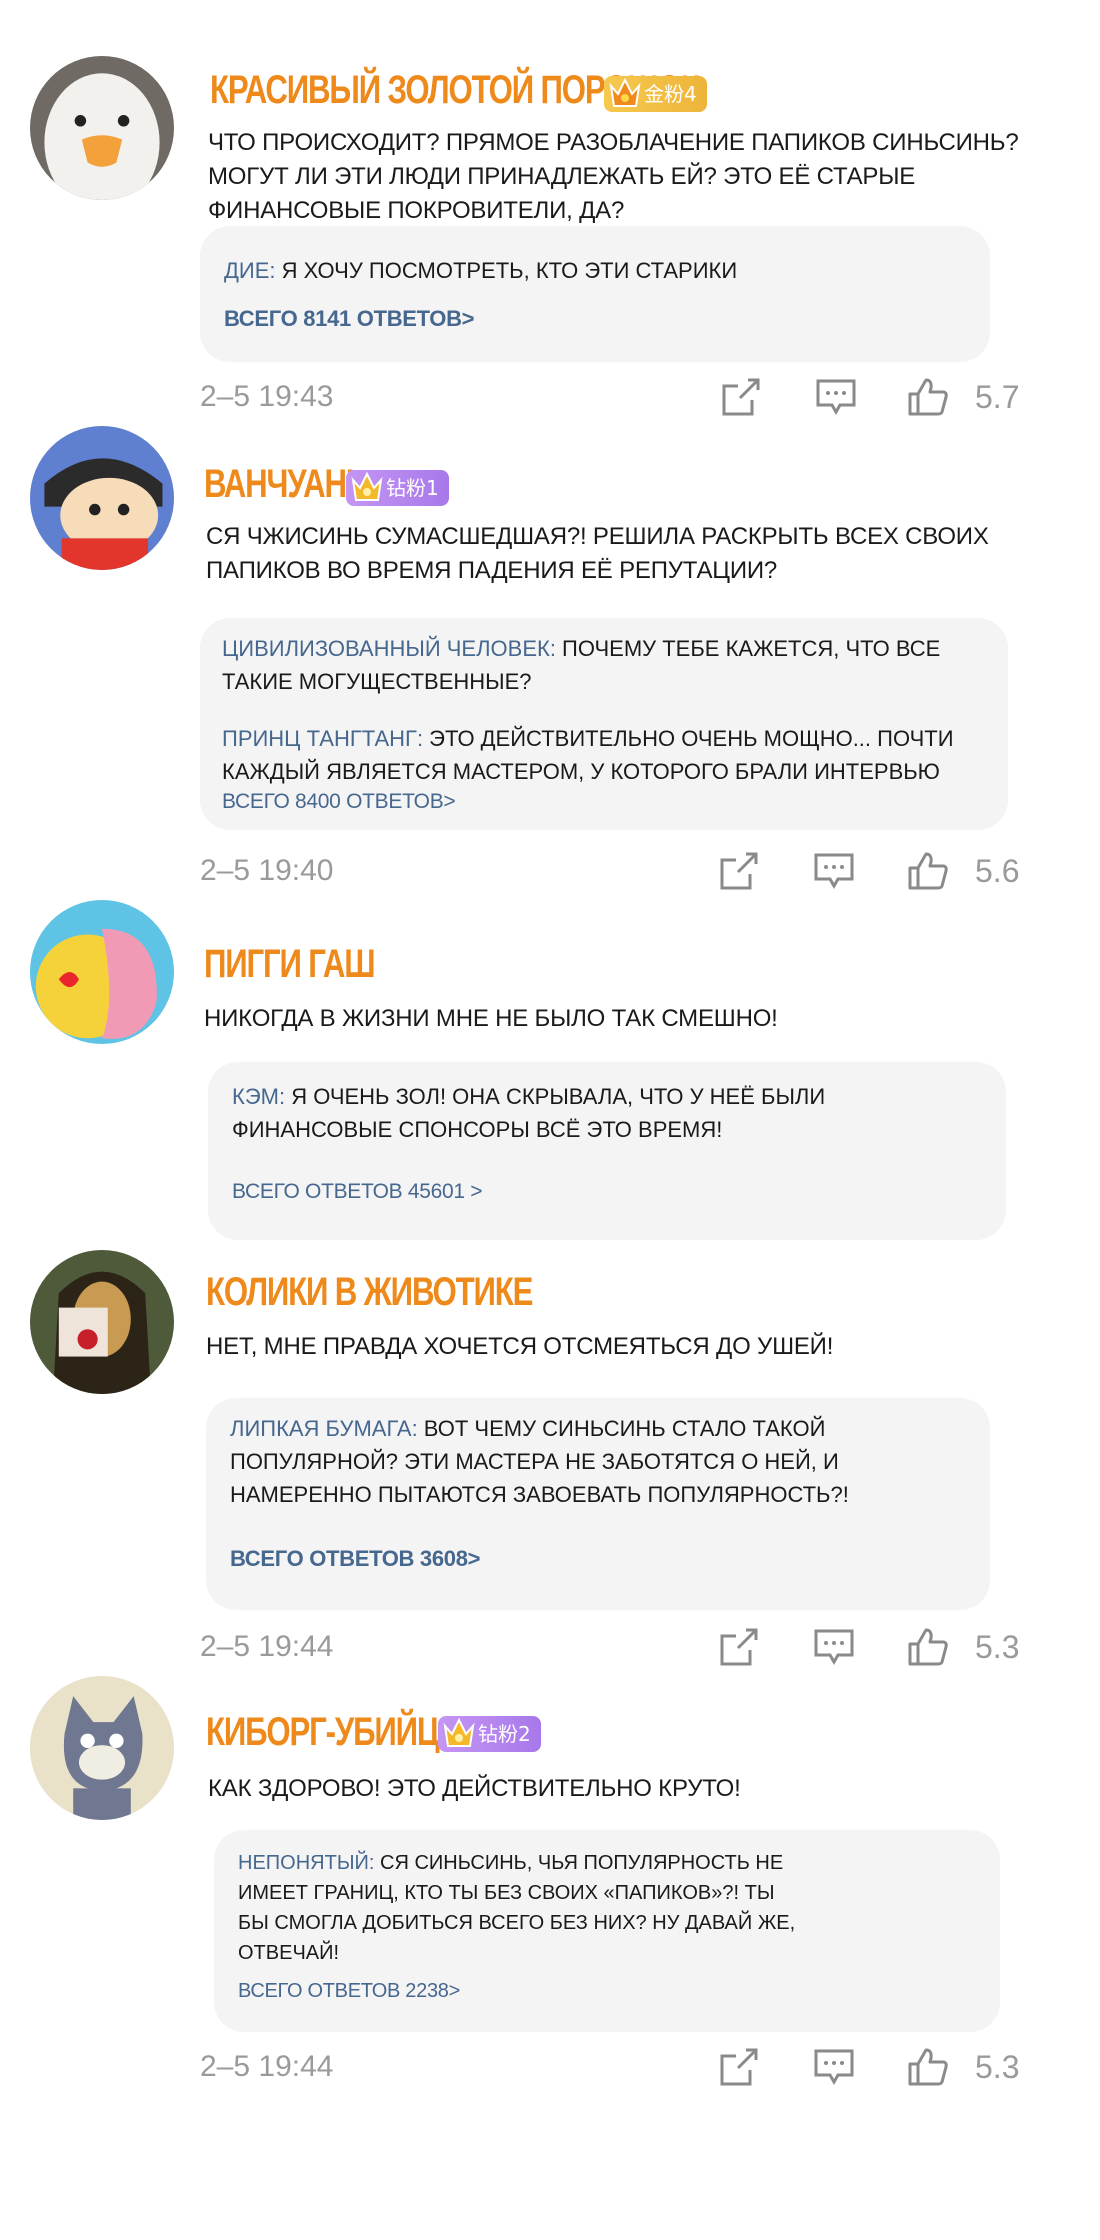  I want to click on username: КОЛИКИ В ЖИВОТИКЕ, so click(369, 1292).